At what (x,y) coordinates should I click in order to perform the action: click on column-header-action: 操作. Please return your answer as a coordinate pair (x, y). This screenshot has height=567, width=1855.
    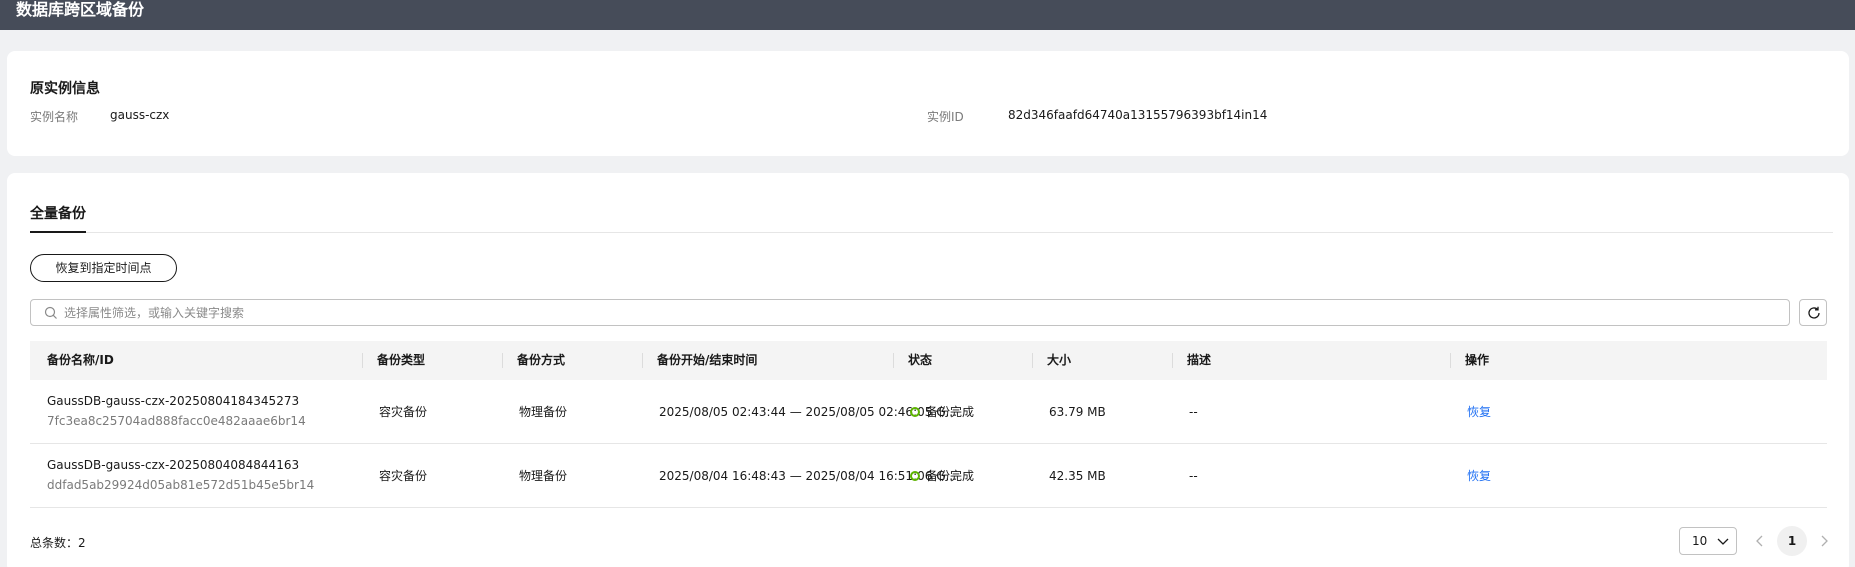
    Looking at the image, I should click on (1477, 360).